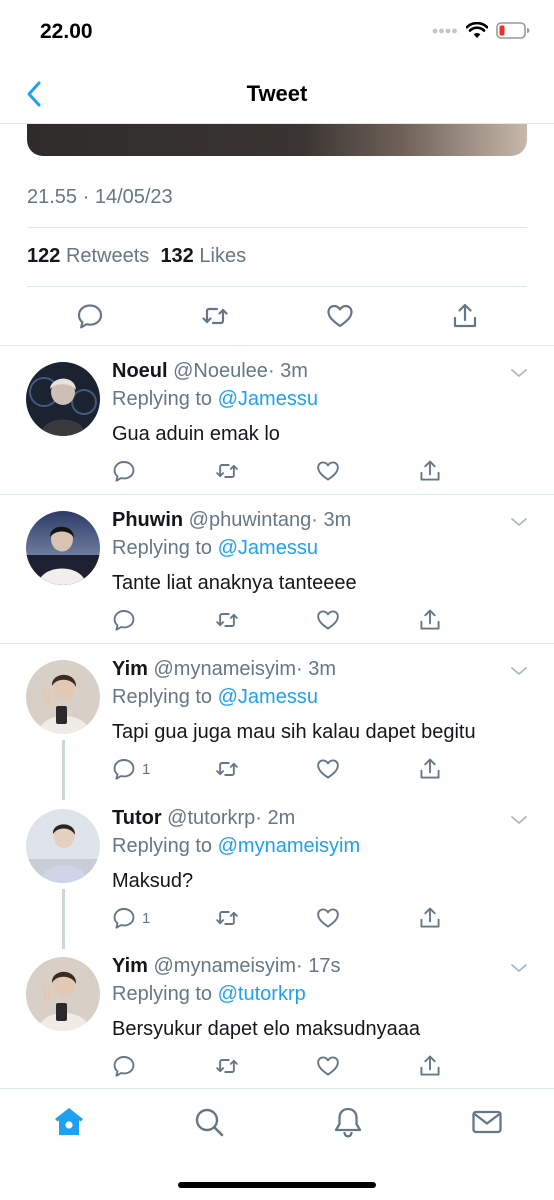 The image size is (554, 1200). What do you see at coordinates (140, 371) in the screenshot?
I see `display-name: Noeul` at bounding box center [140, 371].